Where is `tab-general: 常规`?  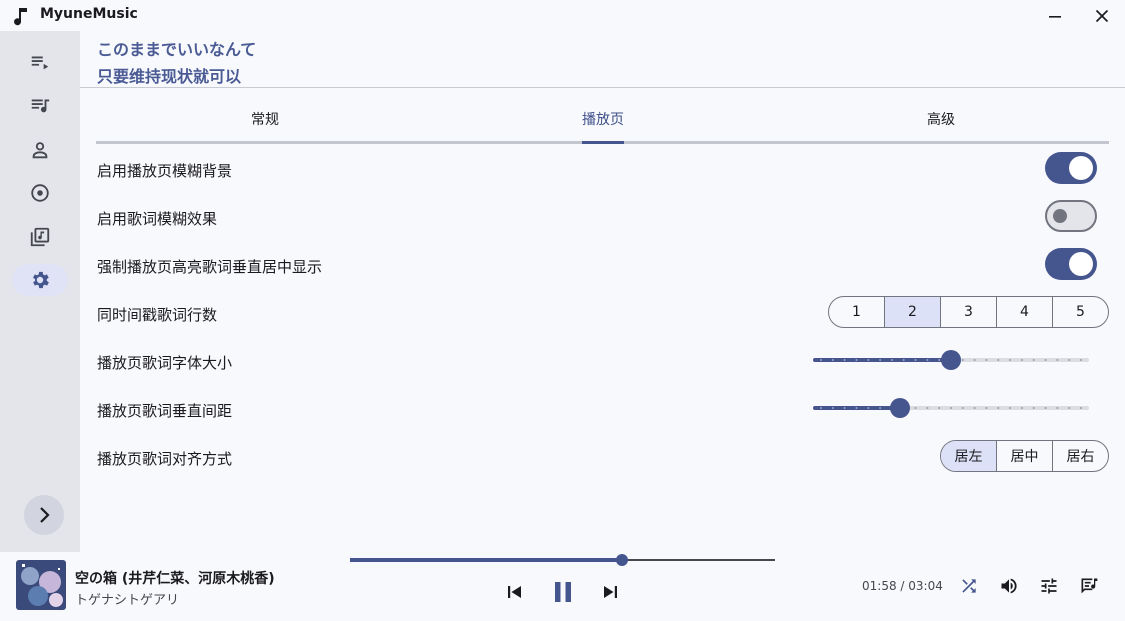 tab-general: 常规 is located at coordinates (265, 126).